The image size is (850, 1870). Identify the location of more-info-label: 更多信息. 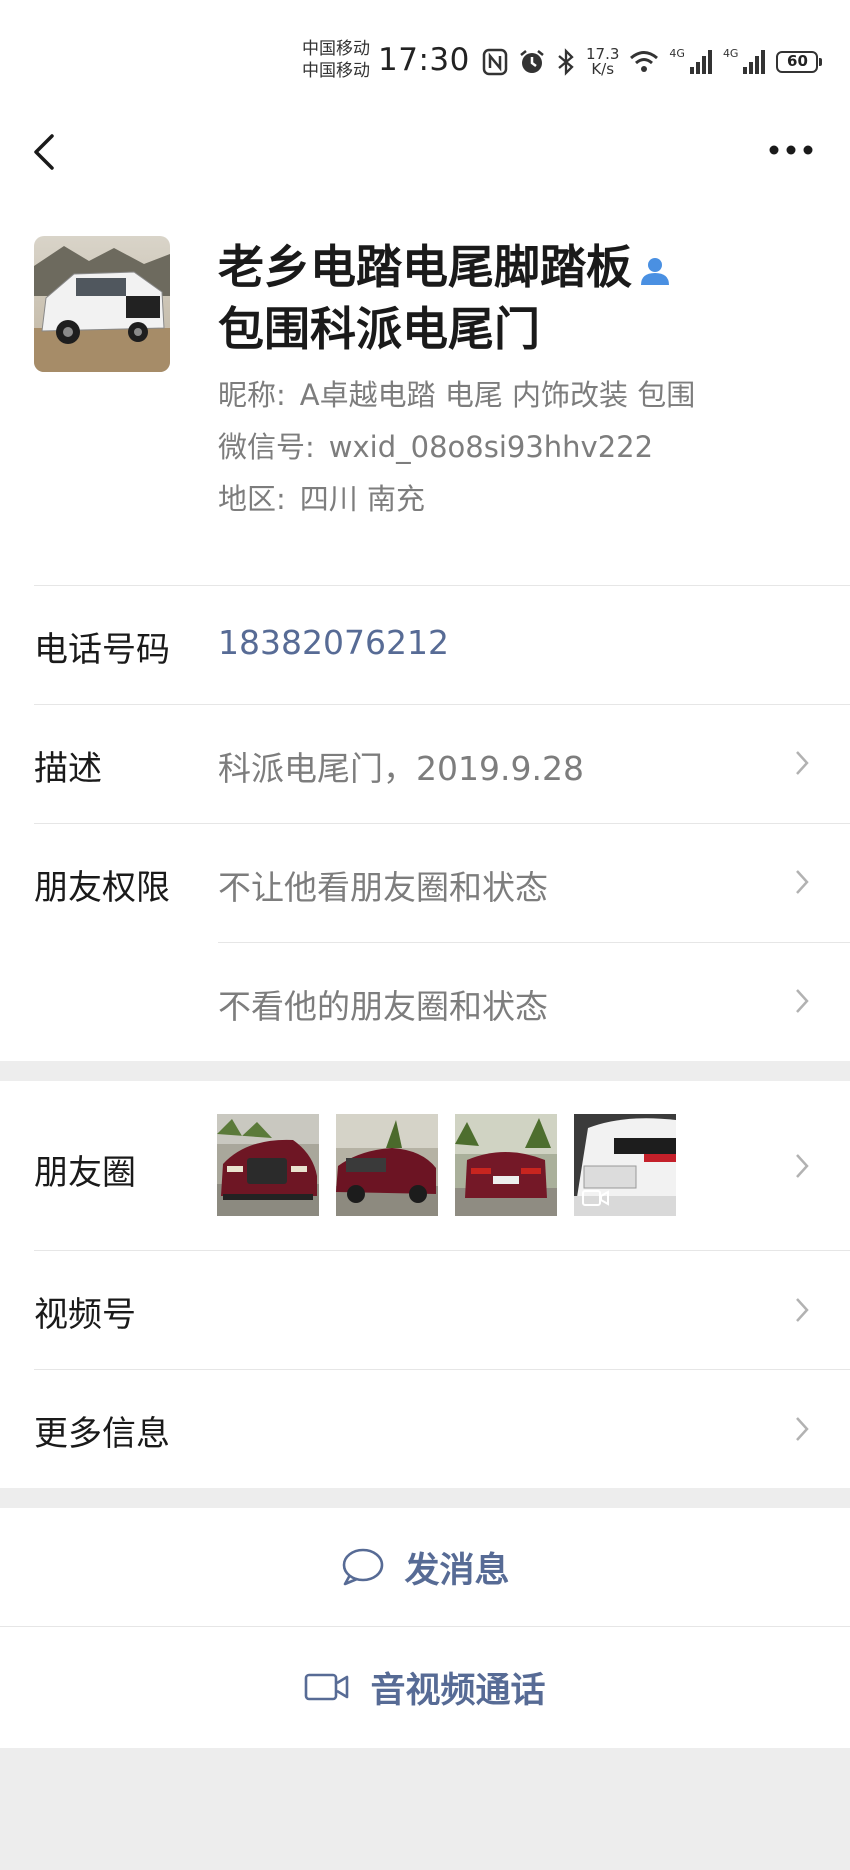
(102, 1434).